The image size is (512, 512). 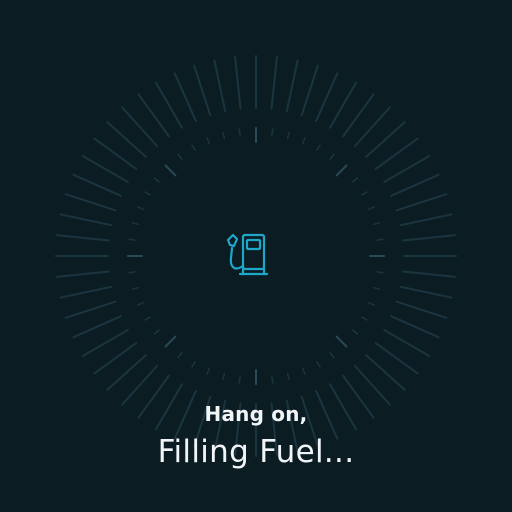 What do you see at coordinates (244, 256) in the screenshot?
I see `fuel-pump-icon` at bounding box center [244, 256].